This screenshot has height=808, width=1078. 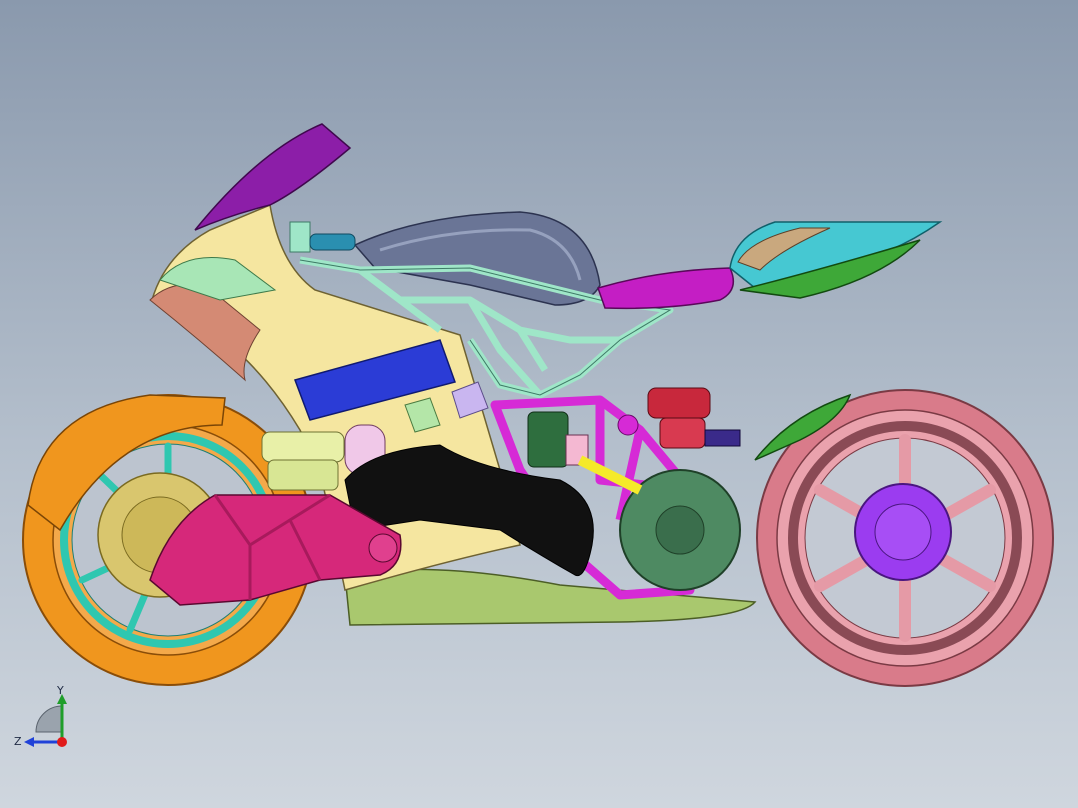 What do you see at coordinates (29, 742) in the screenshot?
I see `z-axis-arrow-icon` at bounding box center [29, 742].